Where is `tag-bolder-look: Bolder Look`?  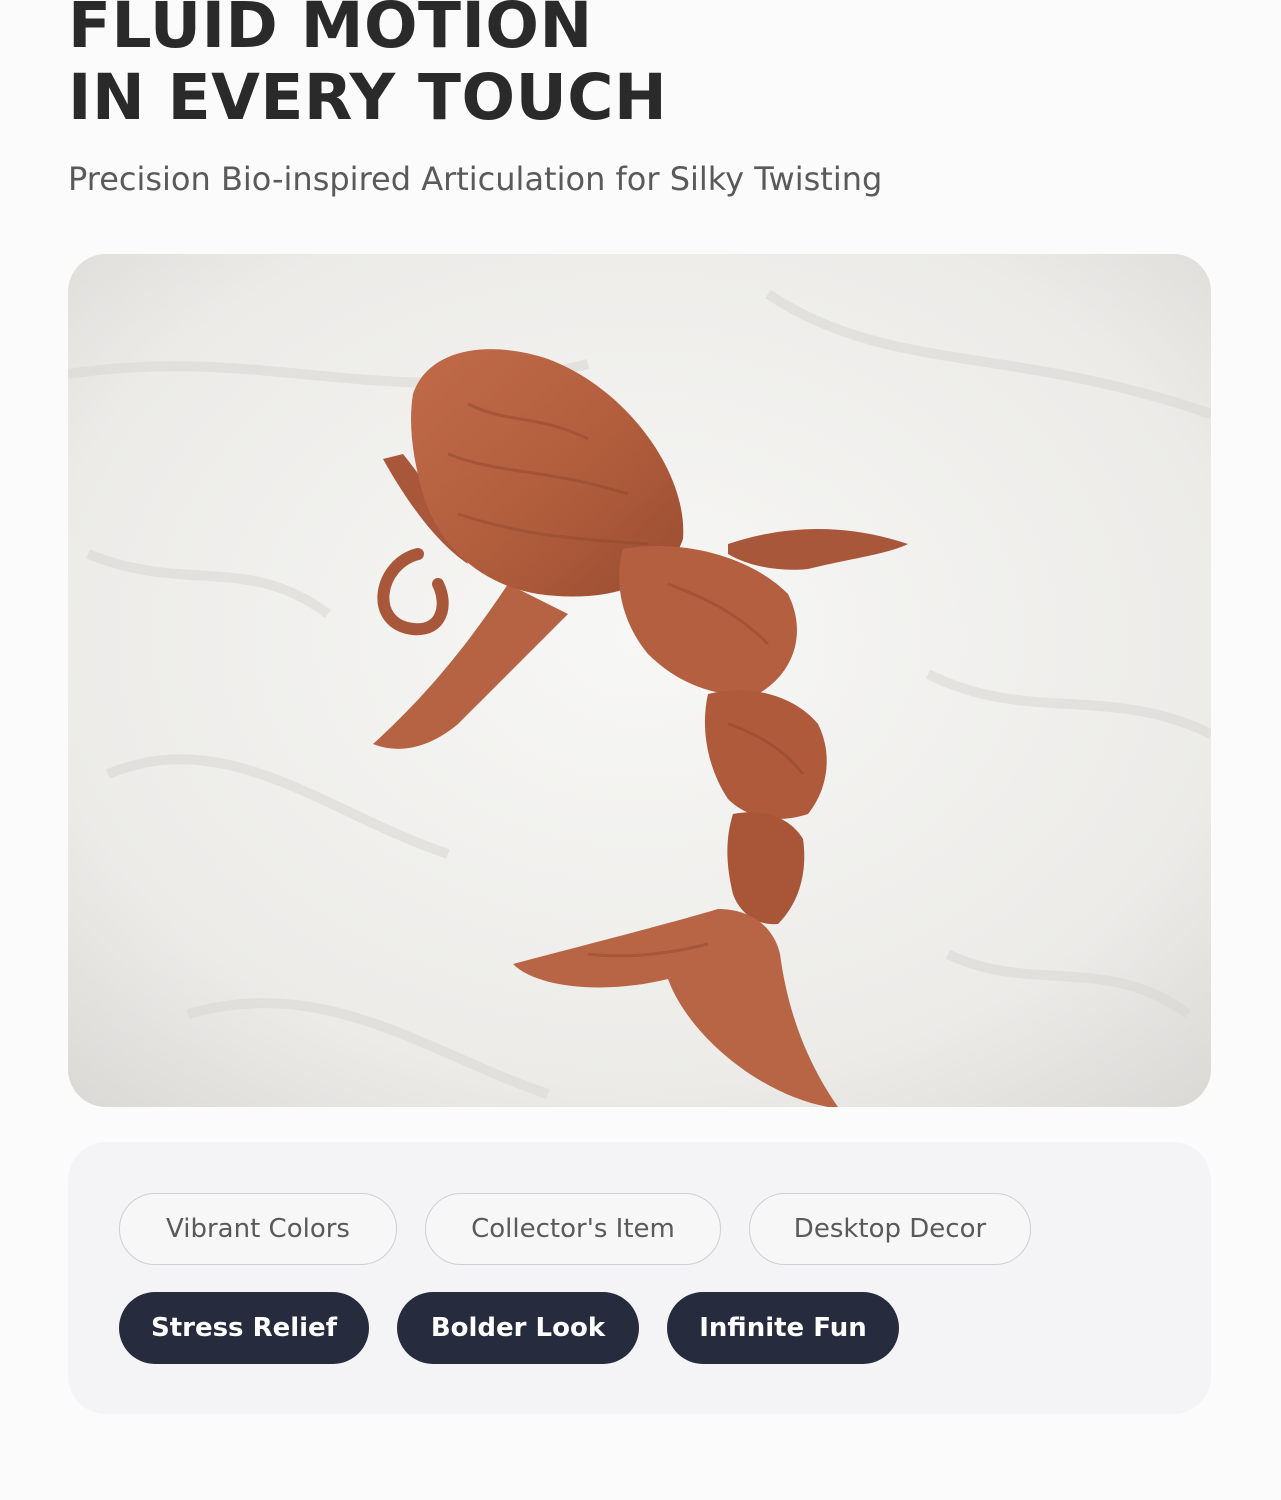
tag-bolder-look: Bolder Look is located at coordinates (518, 1328).